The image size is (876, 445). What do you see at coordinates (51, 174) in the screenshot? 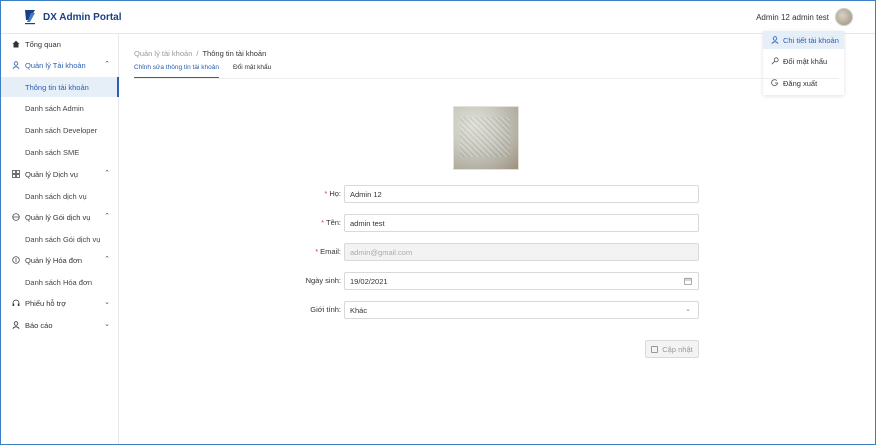
I see `sidebar-item-label: Quản lý Dịch vụ` at bounding box center [51, 174].